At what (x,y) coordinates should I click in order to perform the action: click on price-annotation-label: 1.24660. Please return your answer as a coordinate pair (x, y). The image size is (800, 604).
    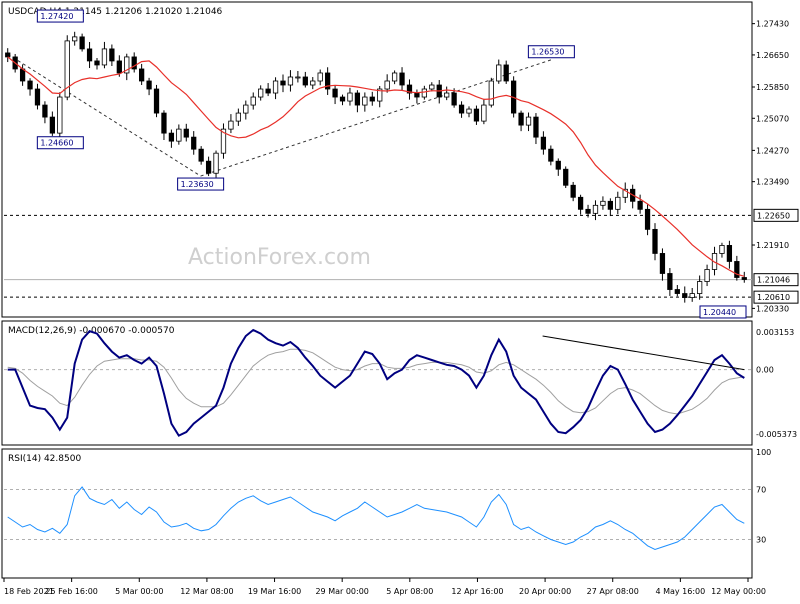
    Looking at the image, I should click on (56, 143).